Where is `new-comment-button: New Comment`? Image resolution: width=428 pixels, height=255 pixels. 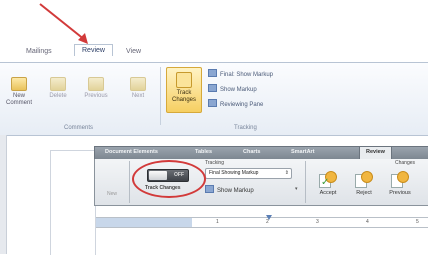
new-comment-button: New Comment is located at coordinates (19, 92).